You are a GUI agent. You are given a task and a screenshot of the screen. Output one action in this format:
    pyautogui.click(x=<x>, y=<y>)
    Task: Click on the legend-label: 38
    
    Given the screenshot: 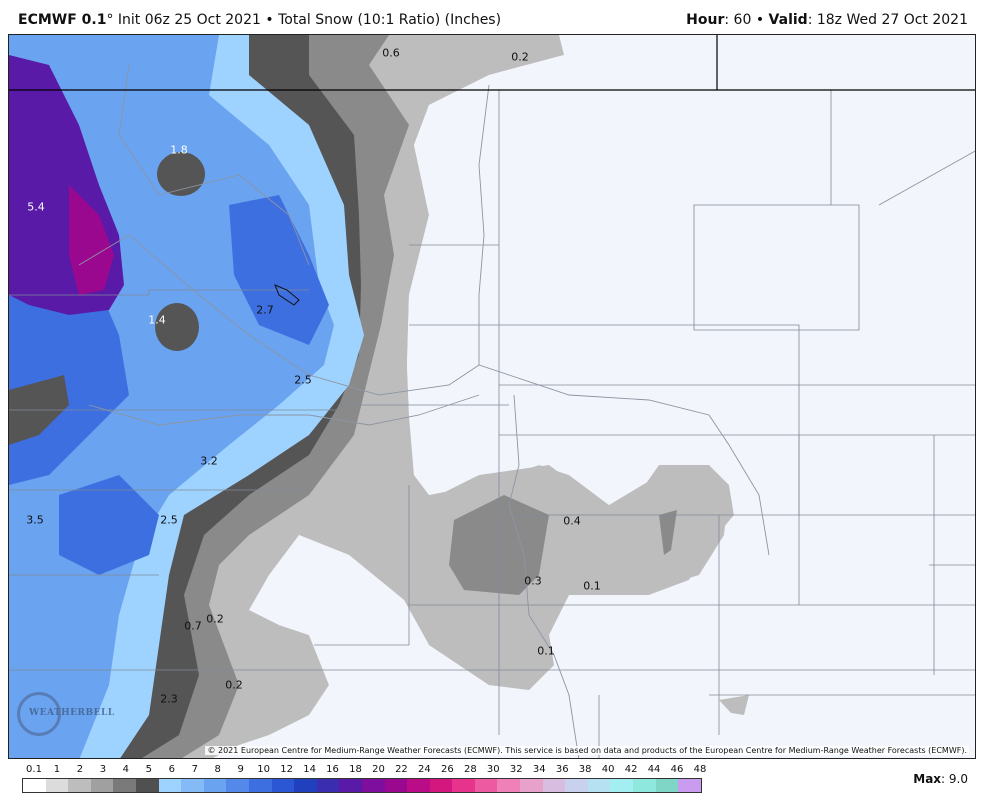 What is the action you would take?
    pyautogui.click(x=585, y=769)
    